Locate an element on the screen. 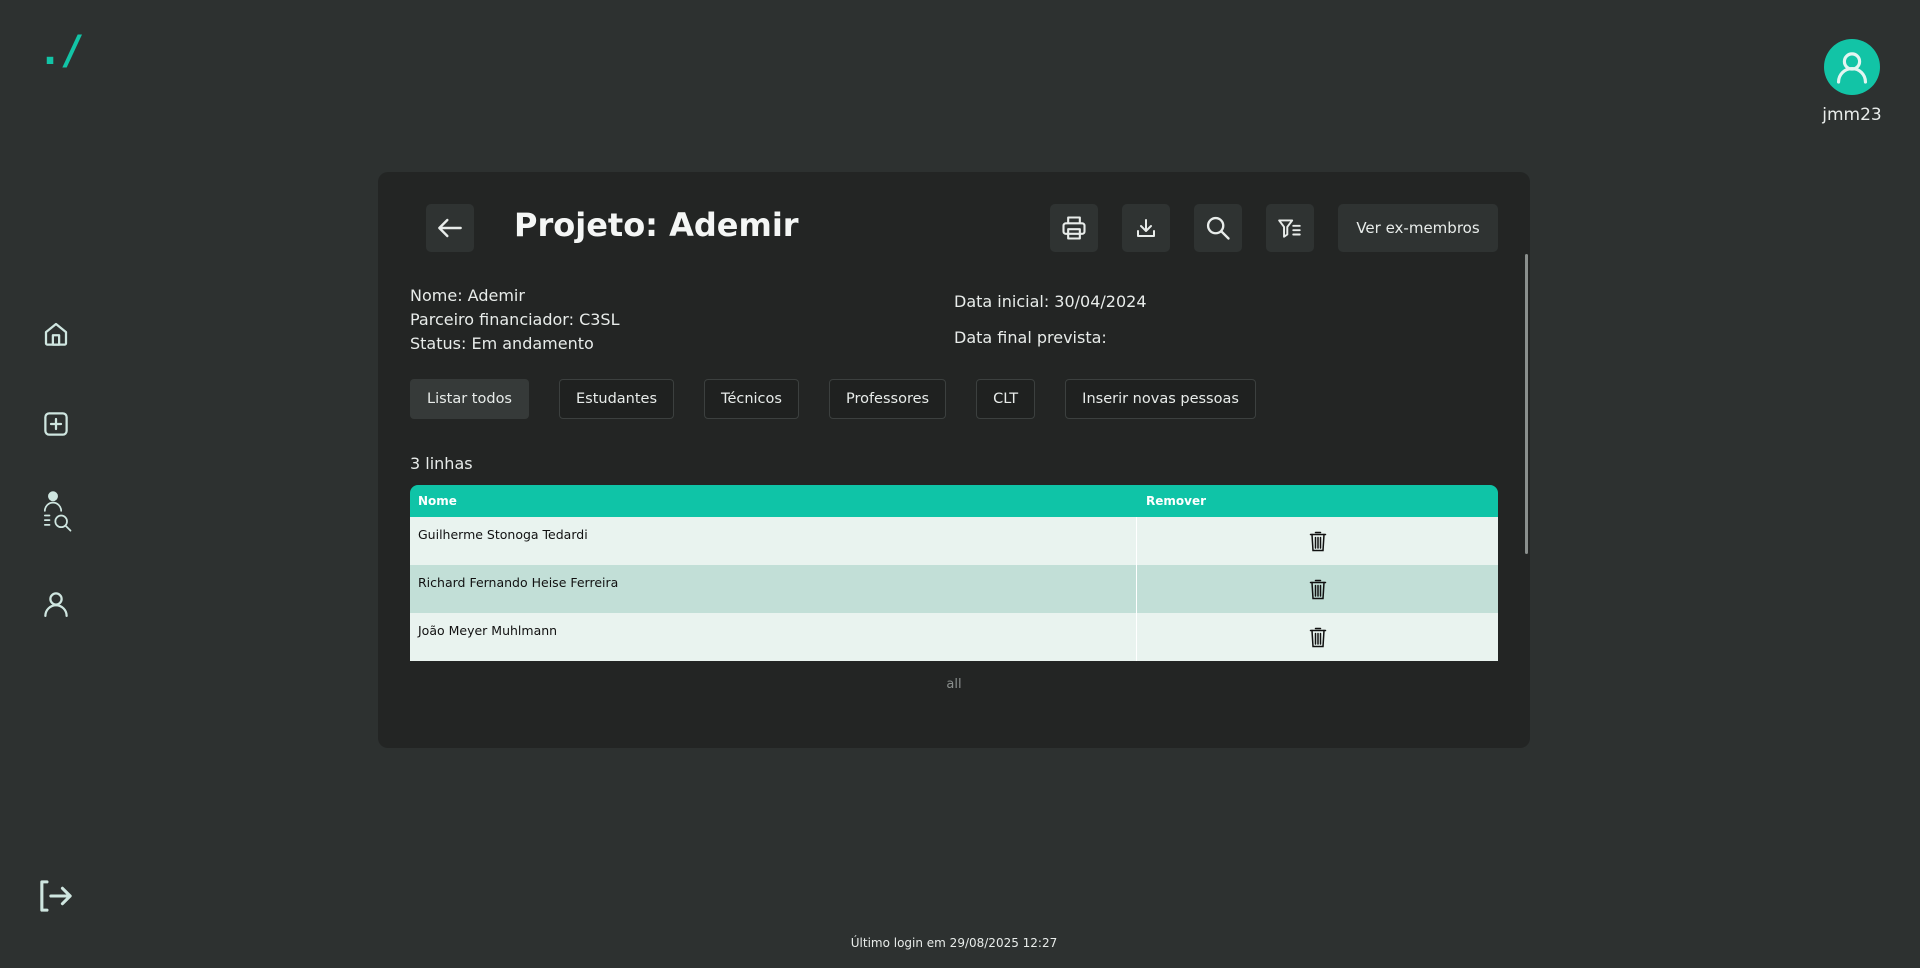  project-status: Status: Em andamento is located at coordinates (502, 343).